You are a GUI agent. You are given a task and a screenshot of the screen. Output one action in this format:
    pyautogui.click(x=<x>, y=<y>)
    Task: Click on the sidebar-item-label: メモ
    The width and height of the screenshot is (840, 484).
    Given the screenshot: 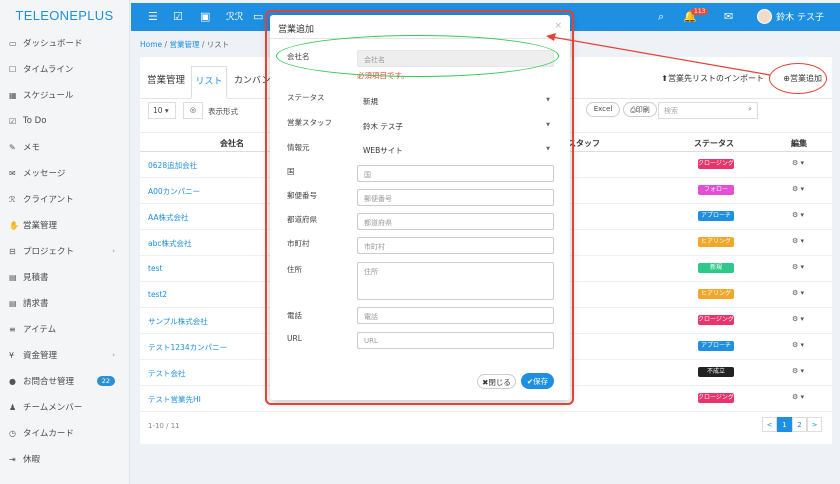 What is the action you would take?
    pyautogui.click(x=32, y=148)
    